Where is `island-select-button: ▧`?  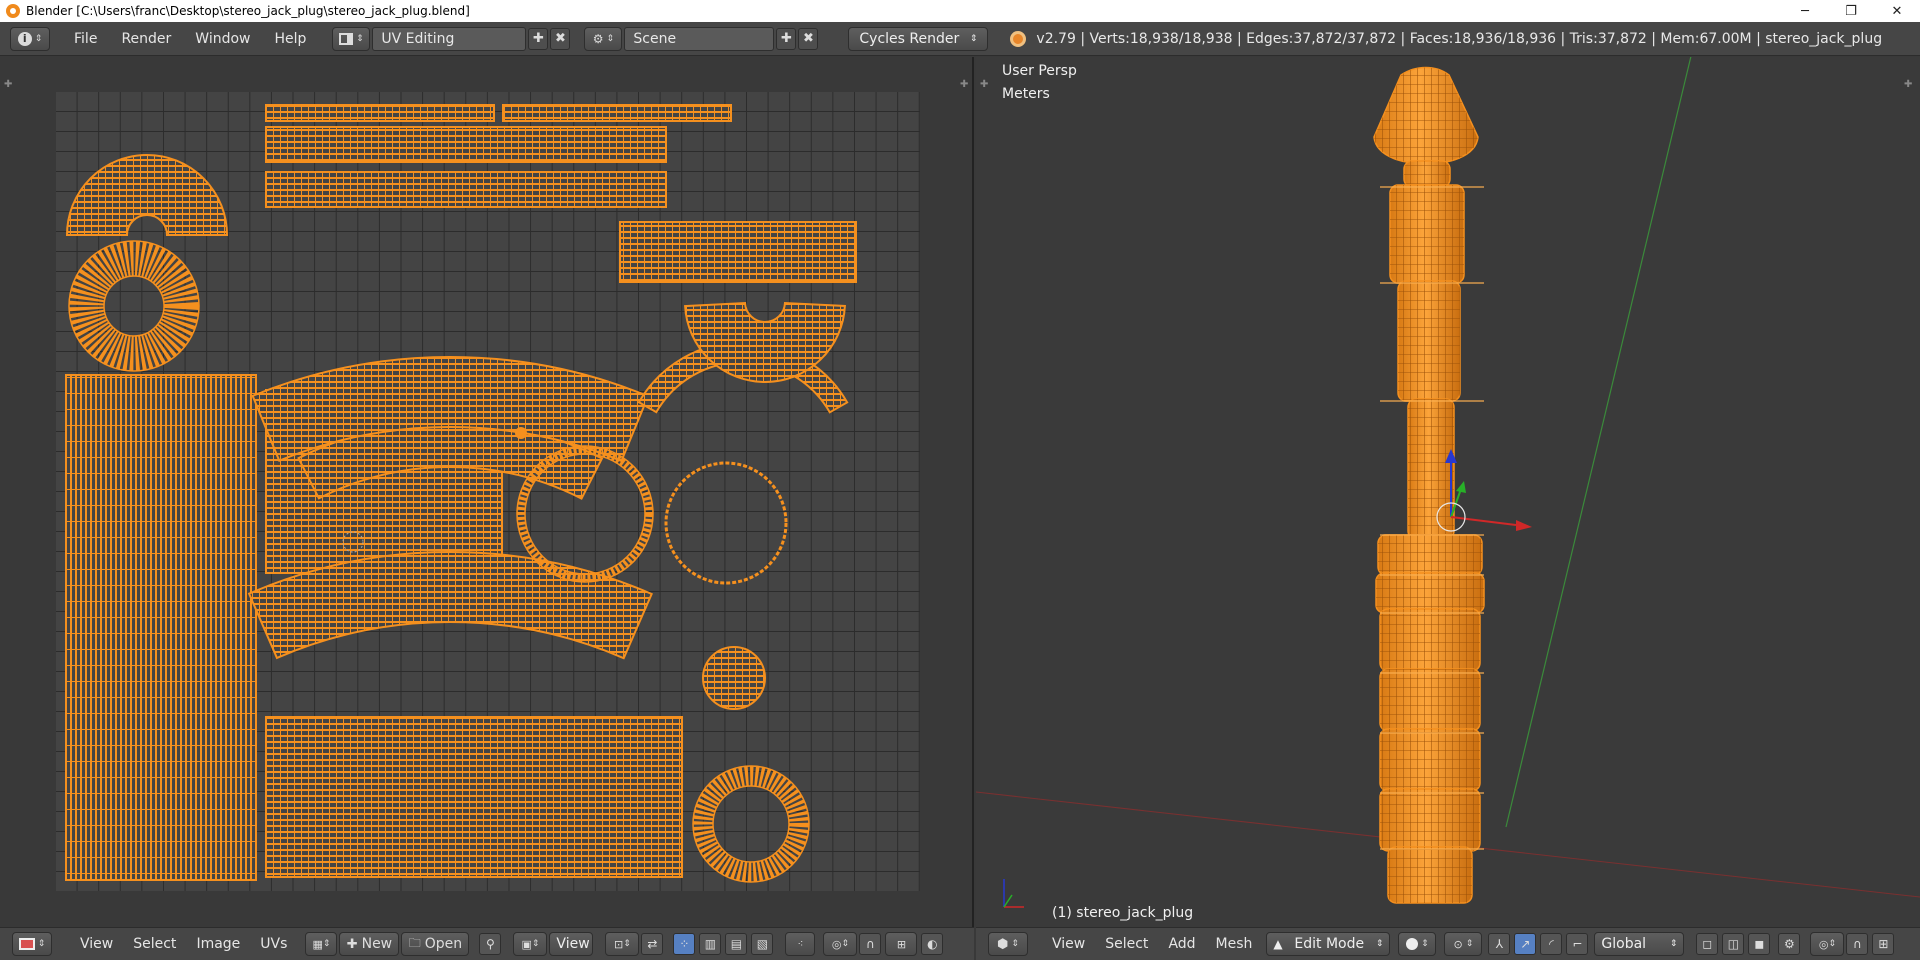 island-select-button: ▧ is located at coordinates (762, 944).